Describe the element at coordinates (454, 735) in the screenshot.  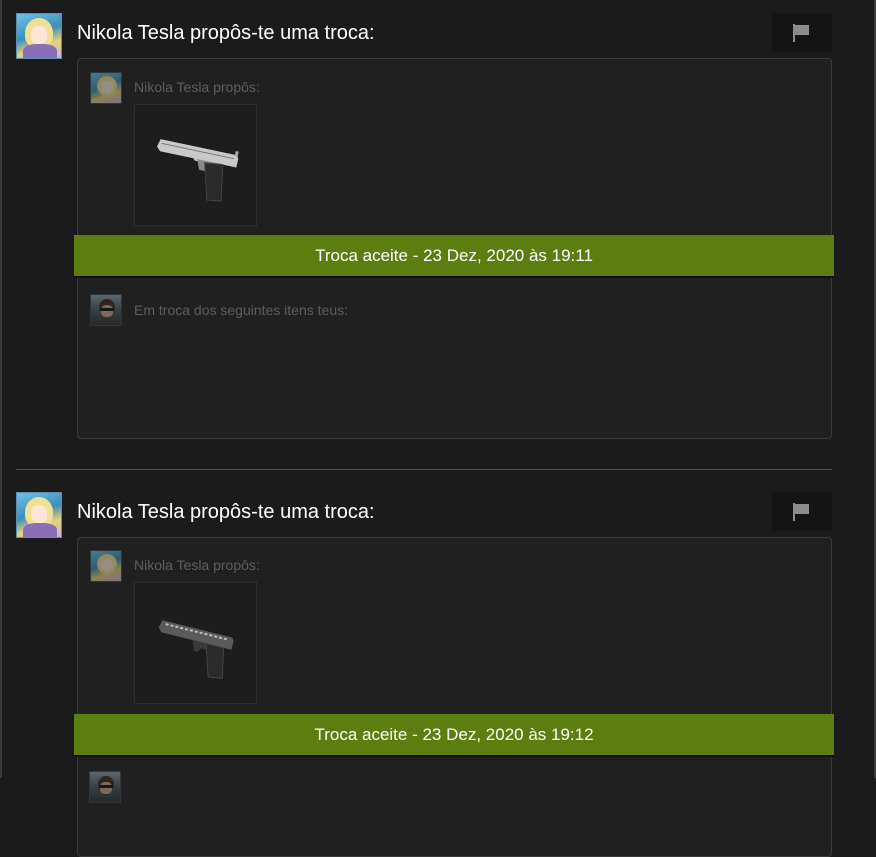
I see `trade-status-bar: Troca aceite - 23 Dez, 2020 às 19:12` at that location.